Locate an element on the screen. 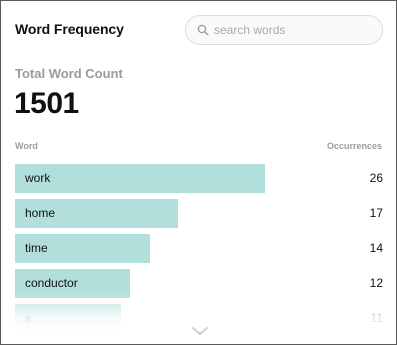 The height and width of the screenshot is (345, 397). list-item: home 17 is located at coordinates (199, 213).